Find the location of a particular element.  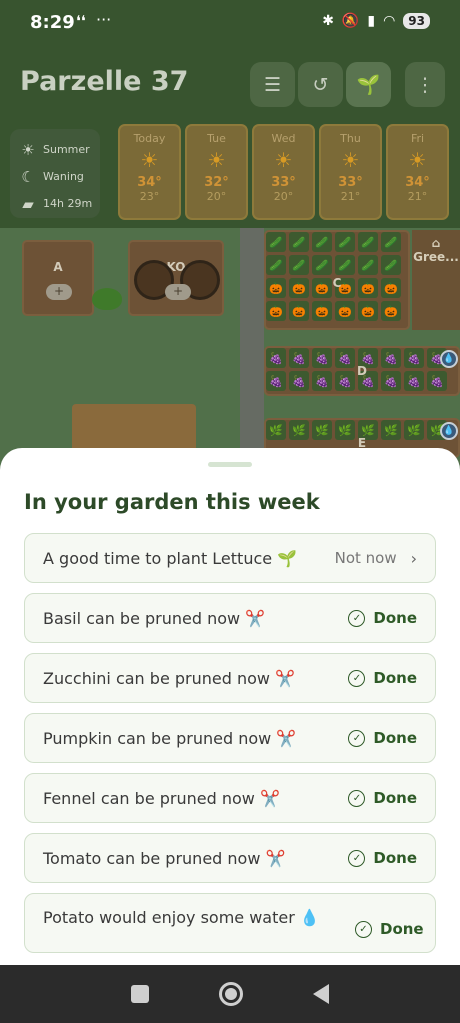

task-item: A good time to plant Lettuce 🌱 Not now › is located at coordinates (230, 558).